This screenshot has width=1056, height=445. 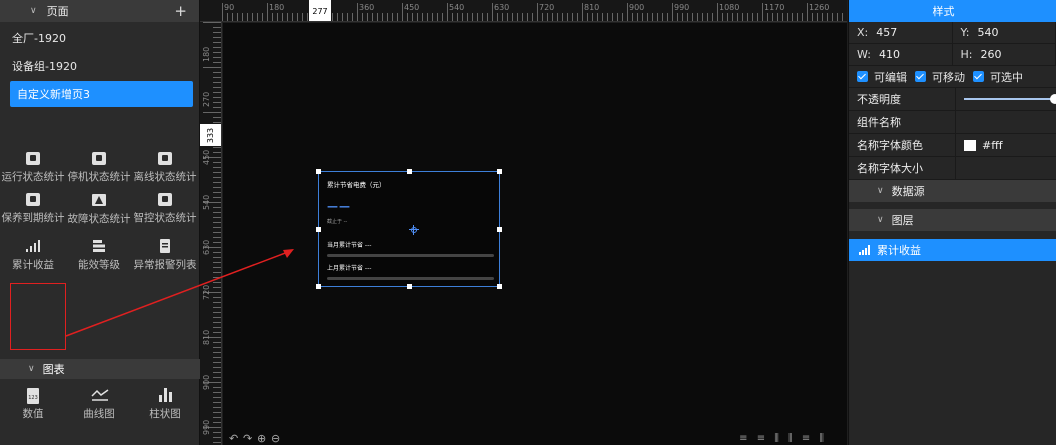 What do you see at coordinates (952, 220) in the screenshot?
I see `layers-header: ∨ 图层` at bounding box center [952, 220].